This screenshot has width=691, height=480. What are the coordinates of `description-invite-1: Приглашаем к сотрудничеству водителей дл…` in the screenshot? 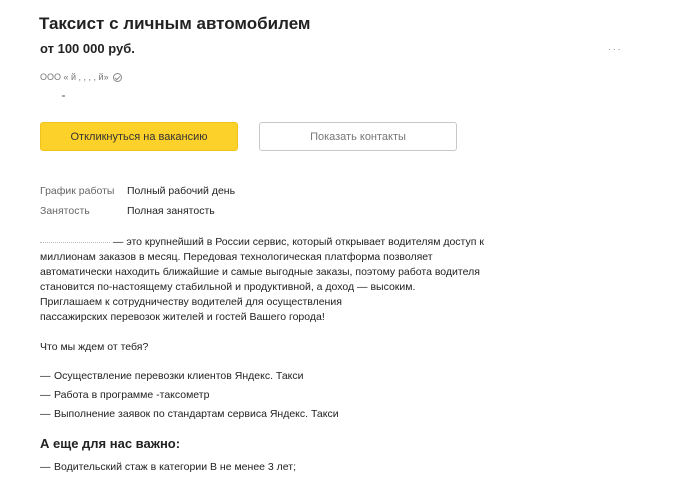 It's located at (191, 302).